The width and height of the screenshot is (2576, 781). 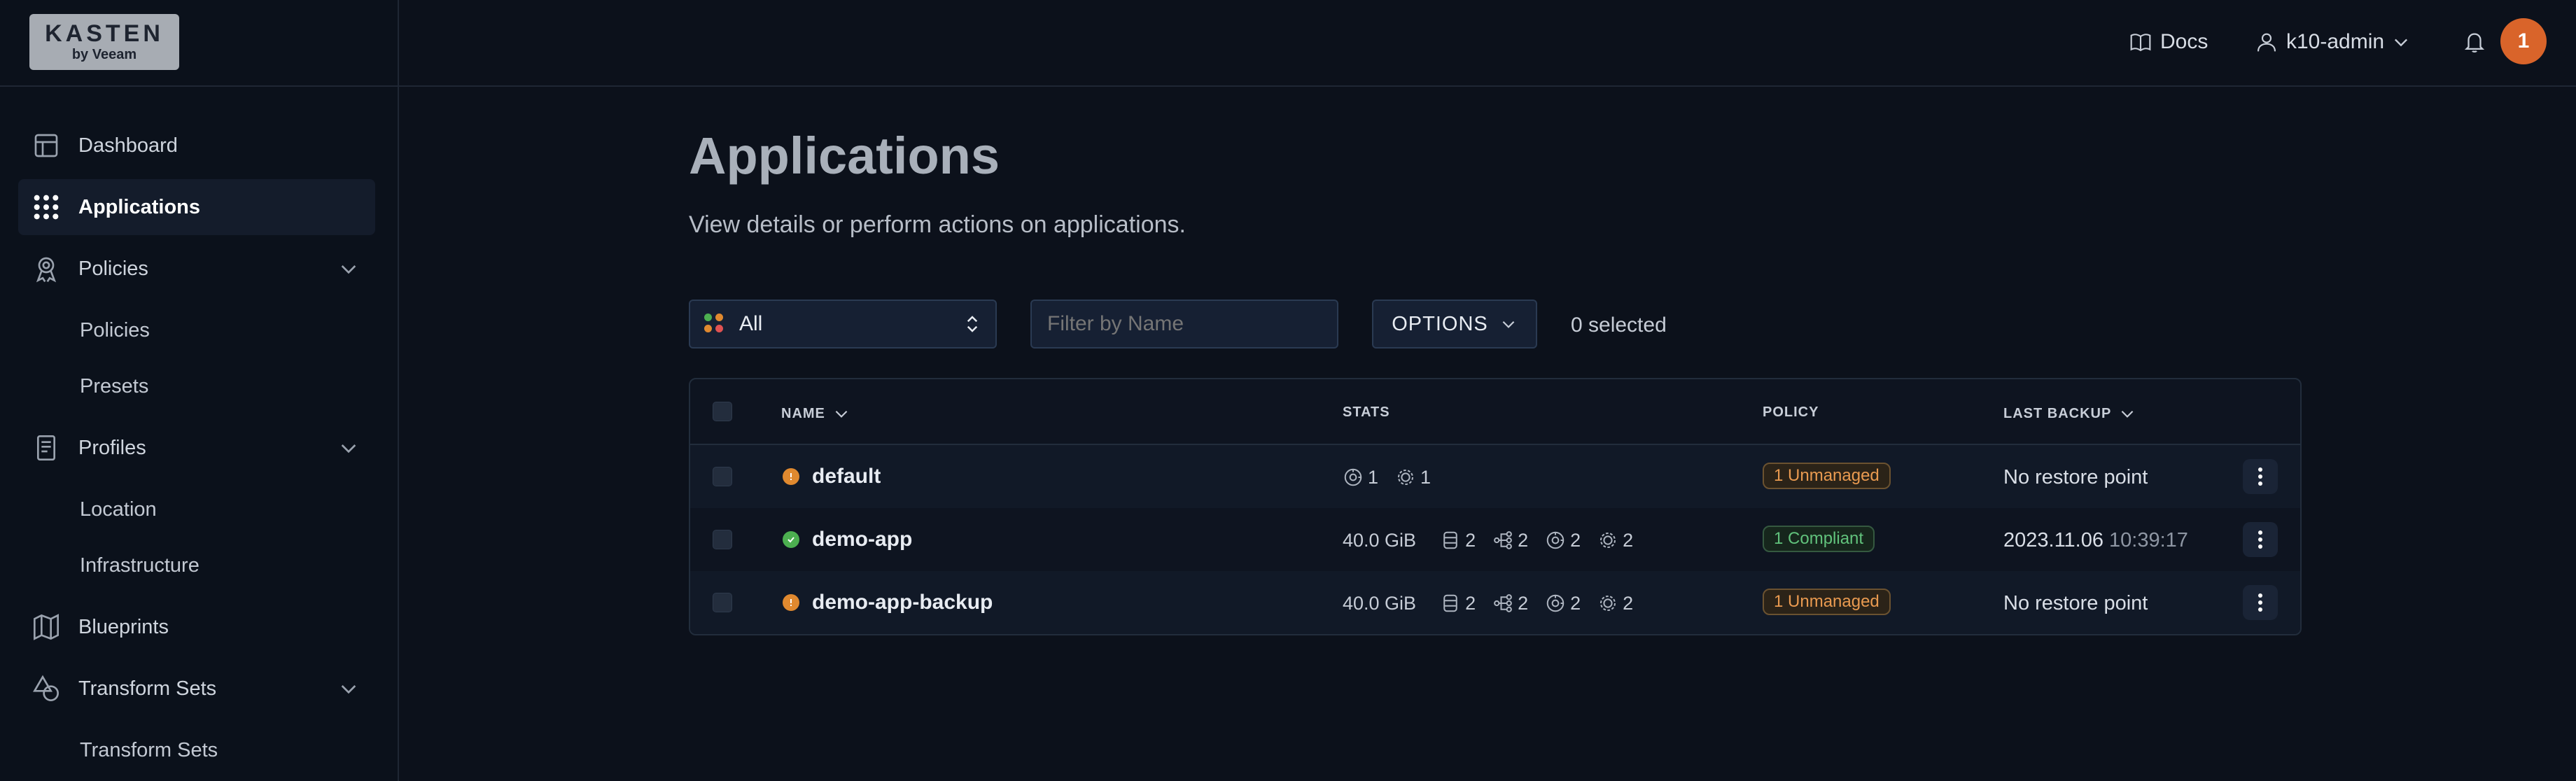 I want to click on column-stats-label: STATS, so click(x=1366, y=412).